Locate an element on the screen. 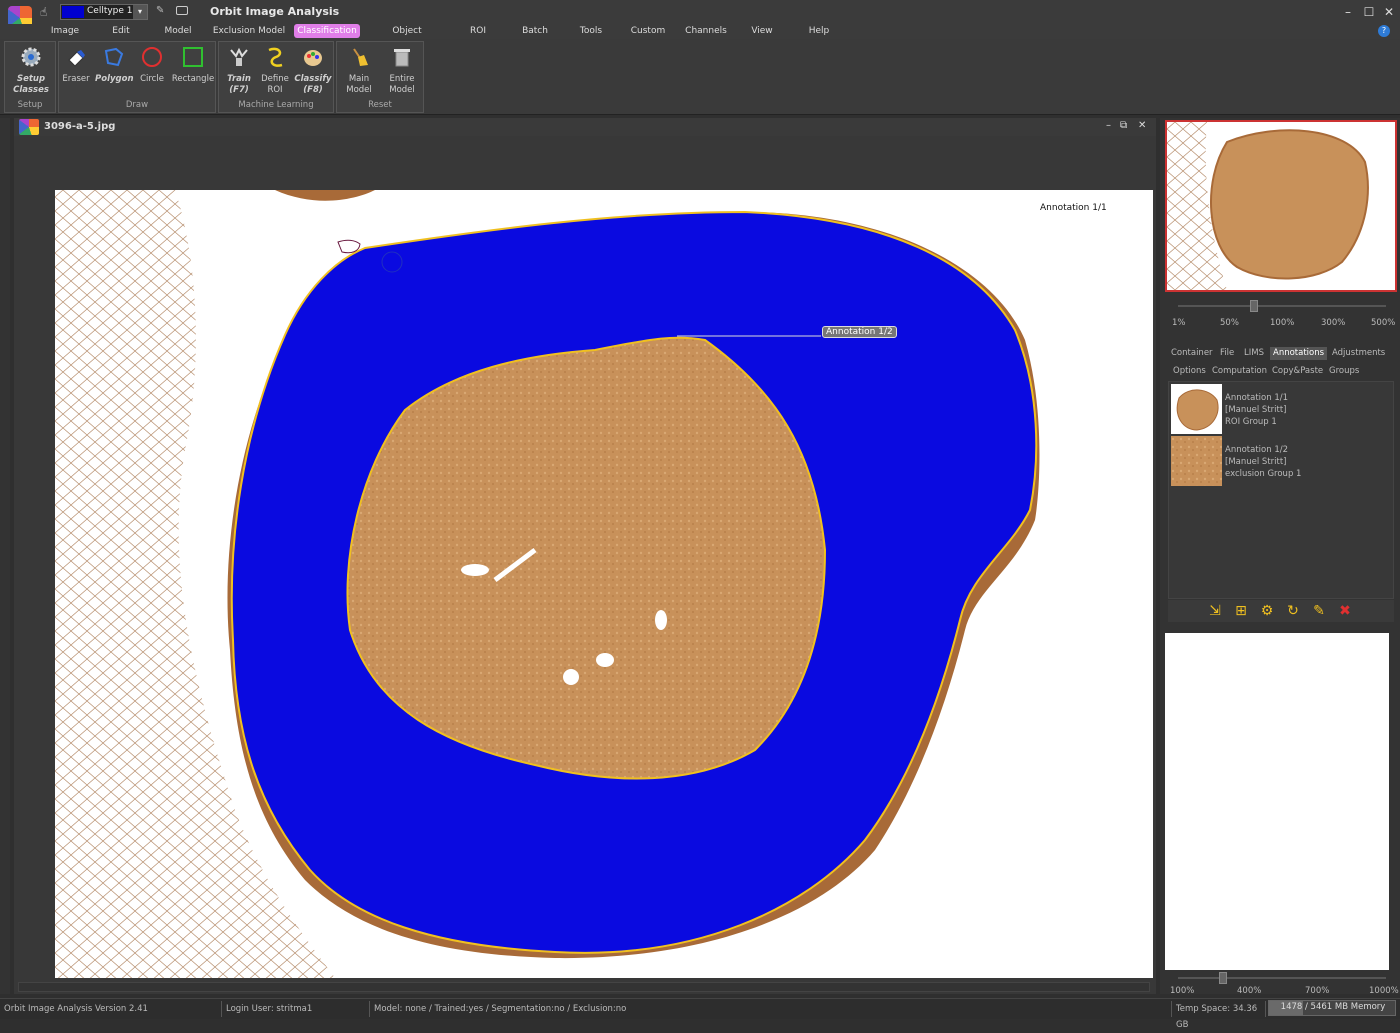  annotation-group: ROI Group 1 is located at coordinates (1251, 422).